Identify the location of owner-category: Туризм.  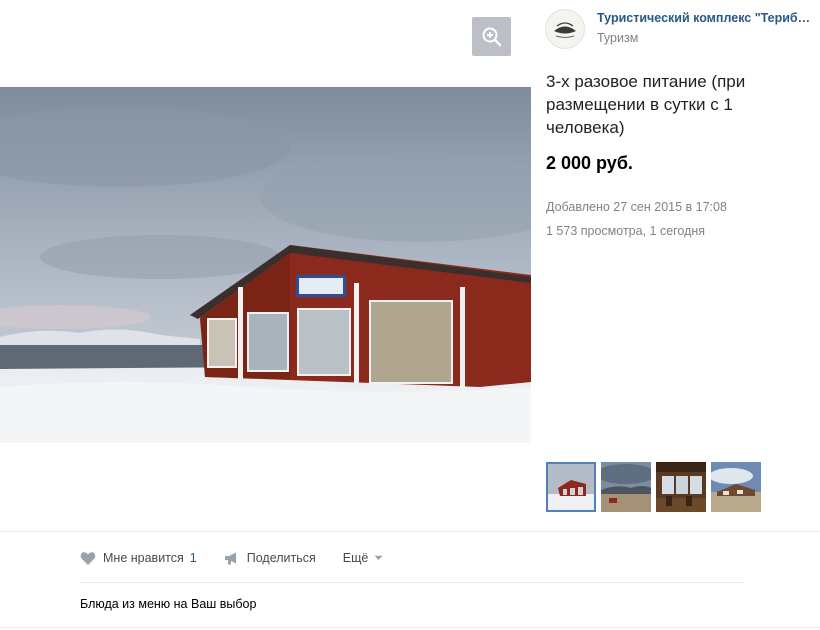
(618, 38).